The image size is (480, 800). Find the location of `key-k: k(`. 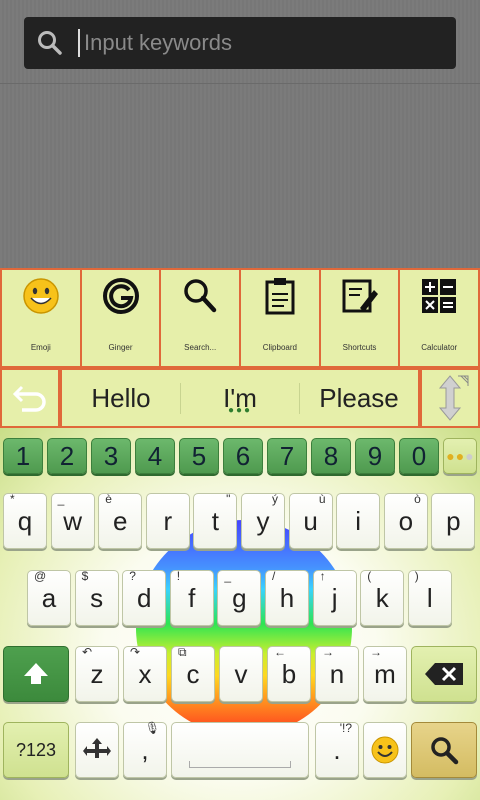

key-k: k( is located at coordinates (382, 597).